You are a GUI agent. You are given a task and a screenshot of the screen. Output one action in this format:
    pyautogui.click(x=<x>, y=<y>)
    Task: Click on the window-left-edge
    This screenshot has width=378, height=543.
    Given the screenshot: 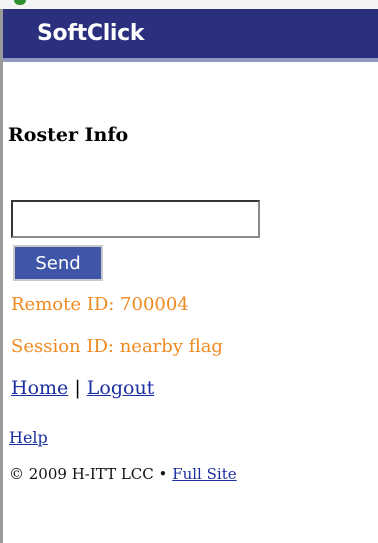 What is the action you would take?
    pyautogui.click(x=1, y=271)
    